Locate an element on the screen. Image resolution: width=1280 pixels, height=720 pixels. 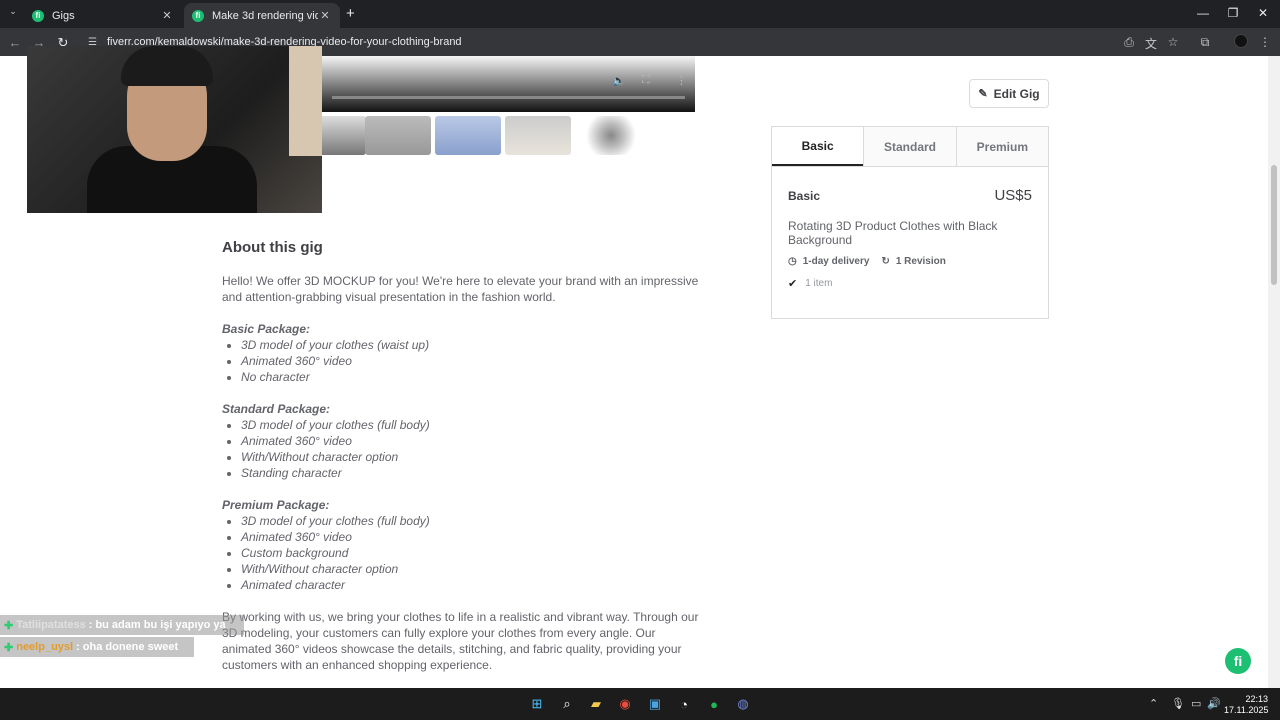
edit-gig-button: ✎ Edit Gig is located at coordinates (1009, 93).